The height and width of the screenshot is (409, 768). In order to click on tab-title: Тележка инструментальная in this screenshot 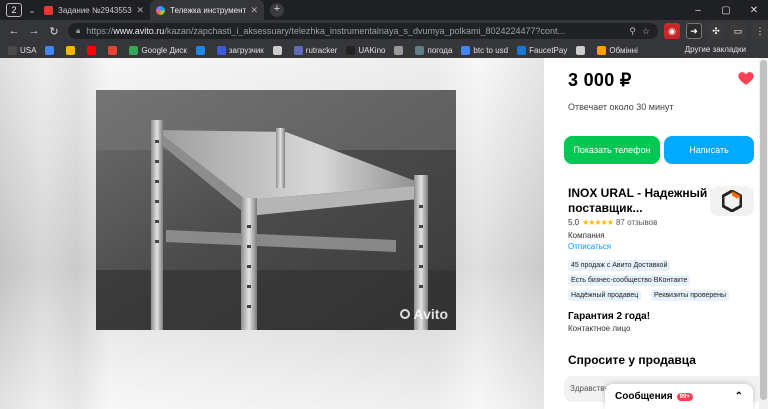, I will do `click(208, 10)`.